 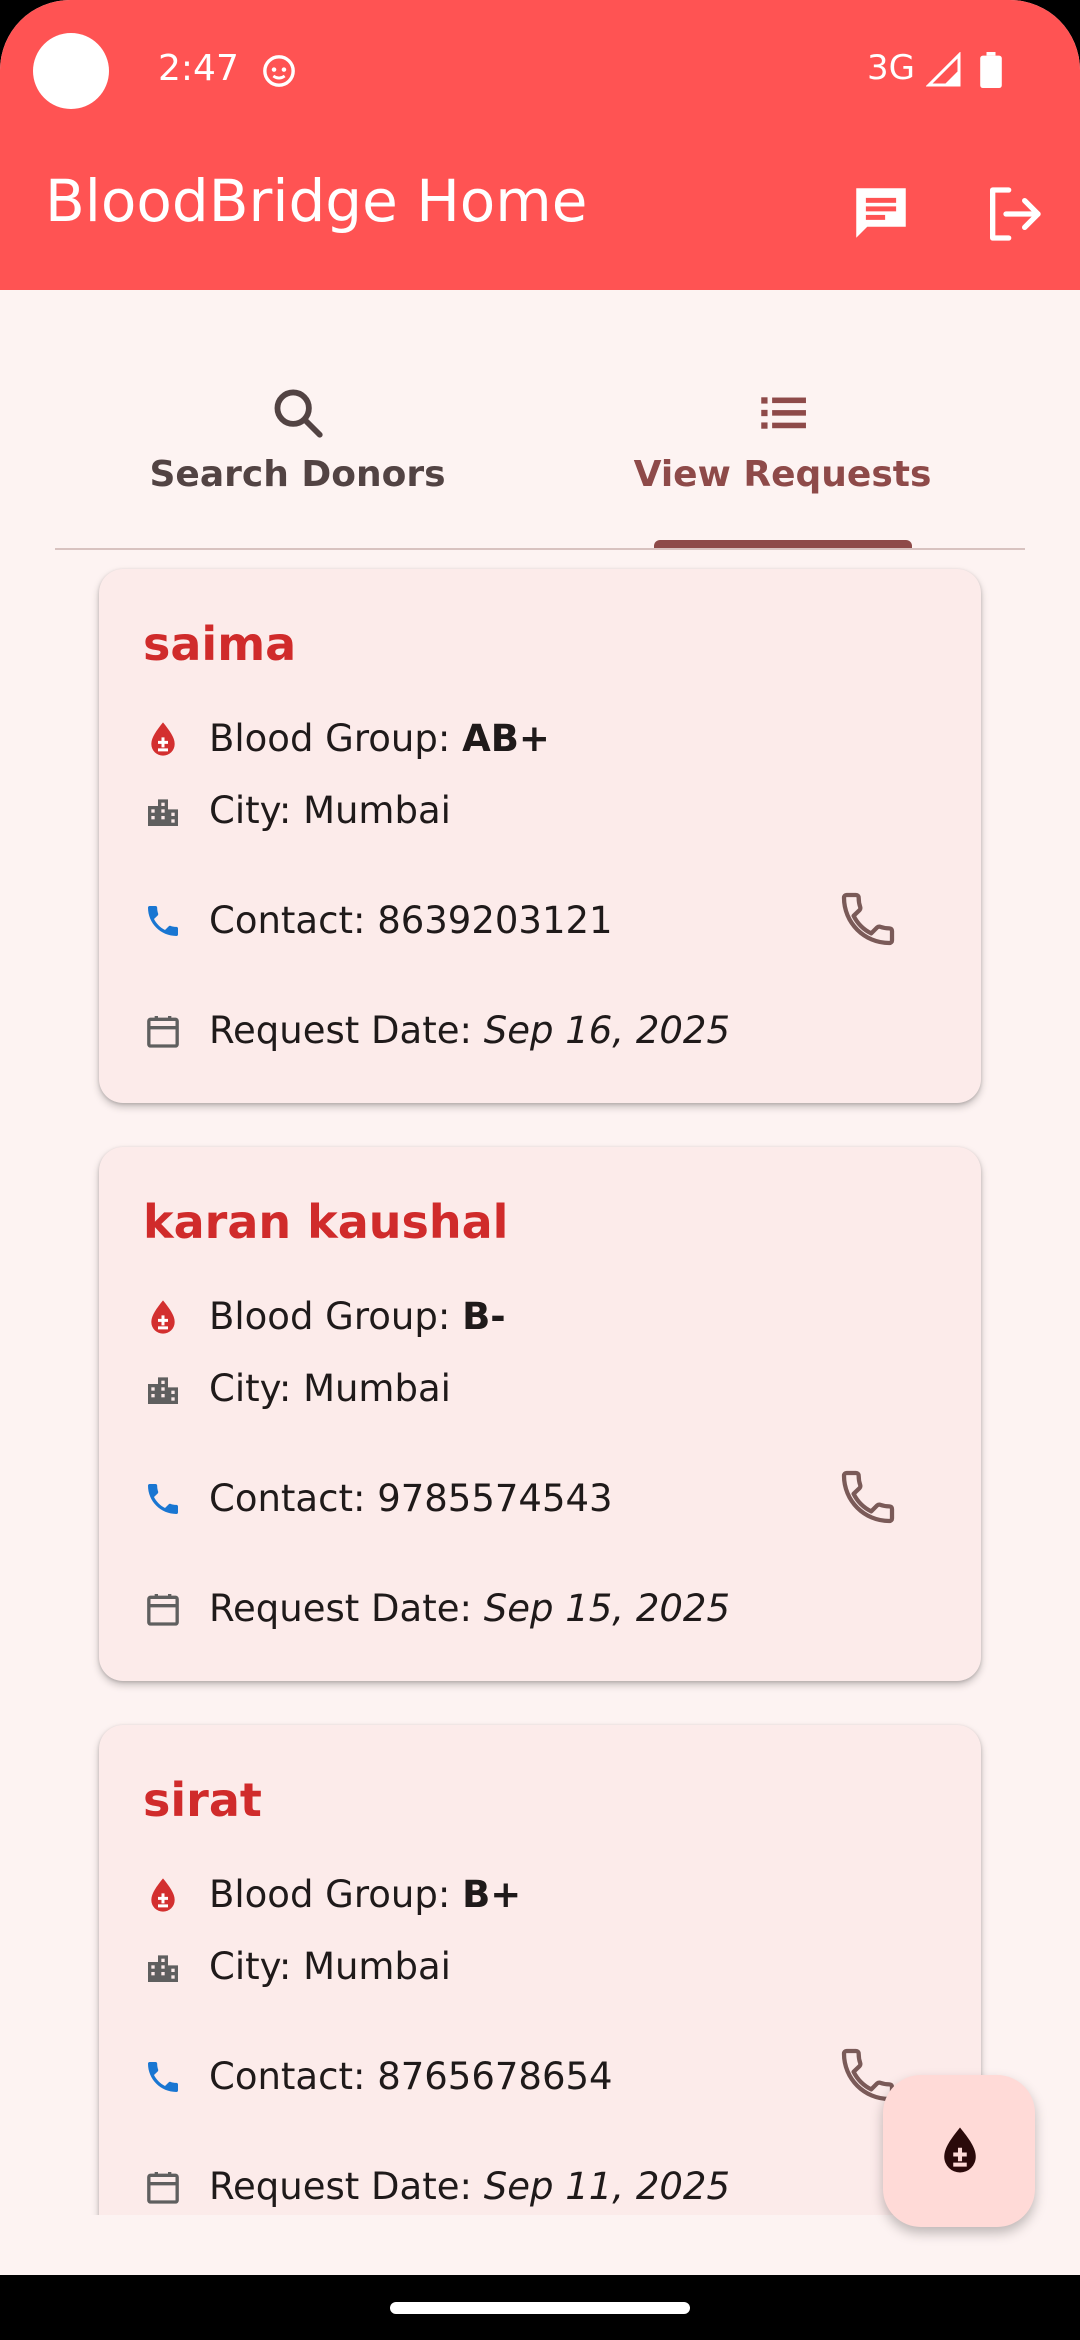 I want to click on tab-bar: Search Donors View Requests, so click(x=540, y=460).